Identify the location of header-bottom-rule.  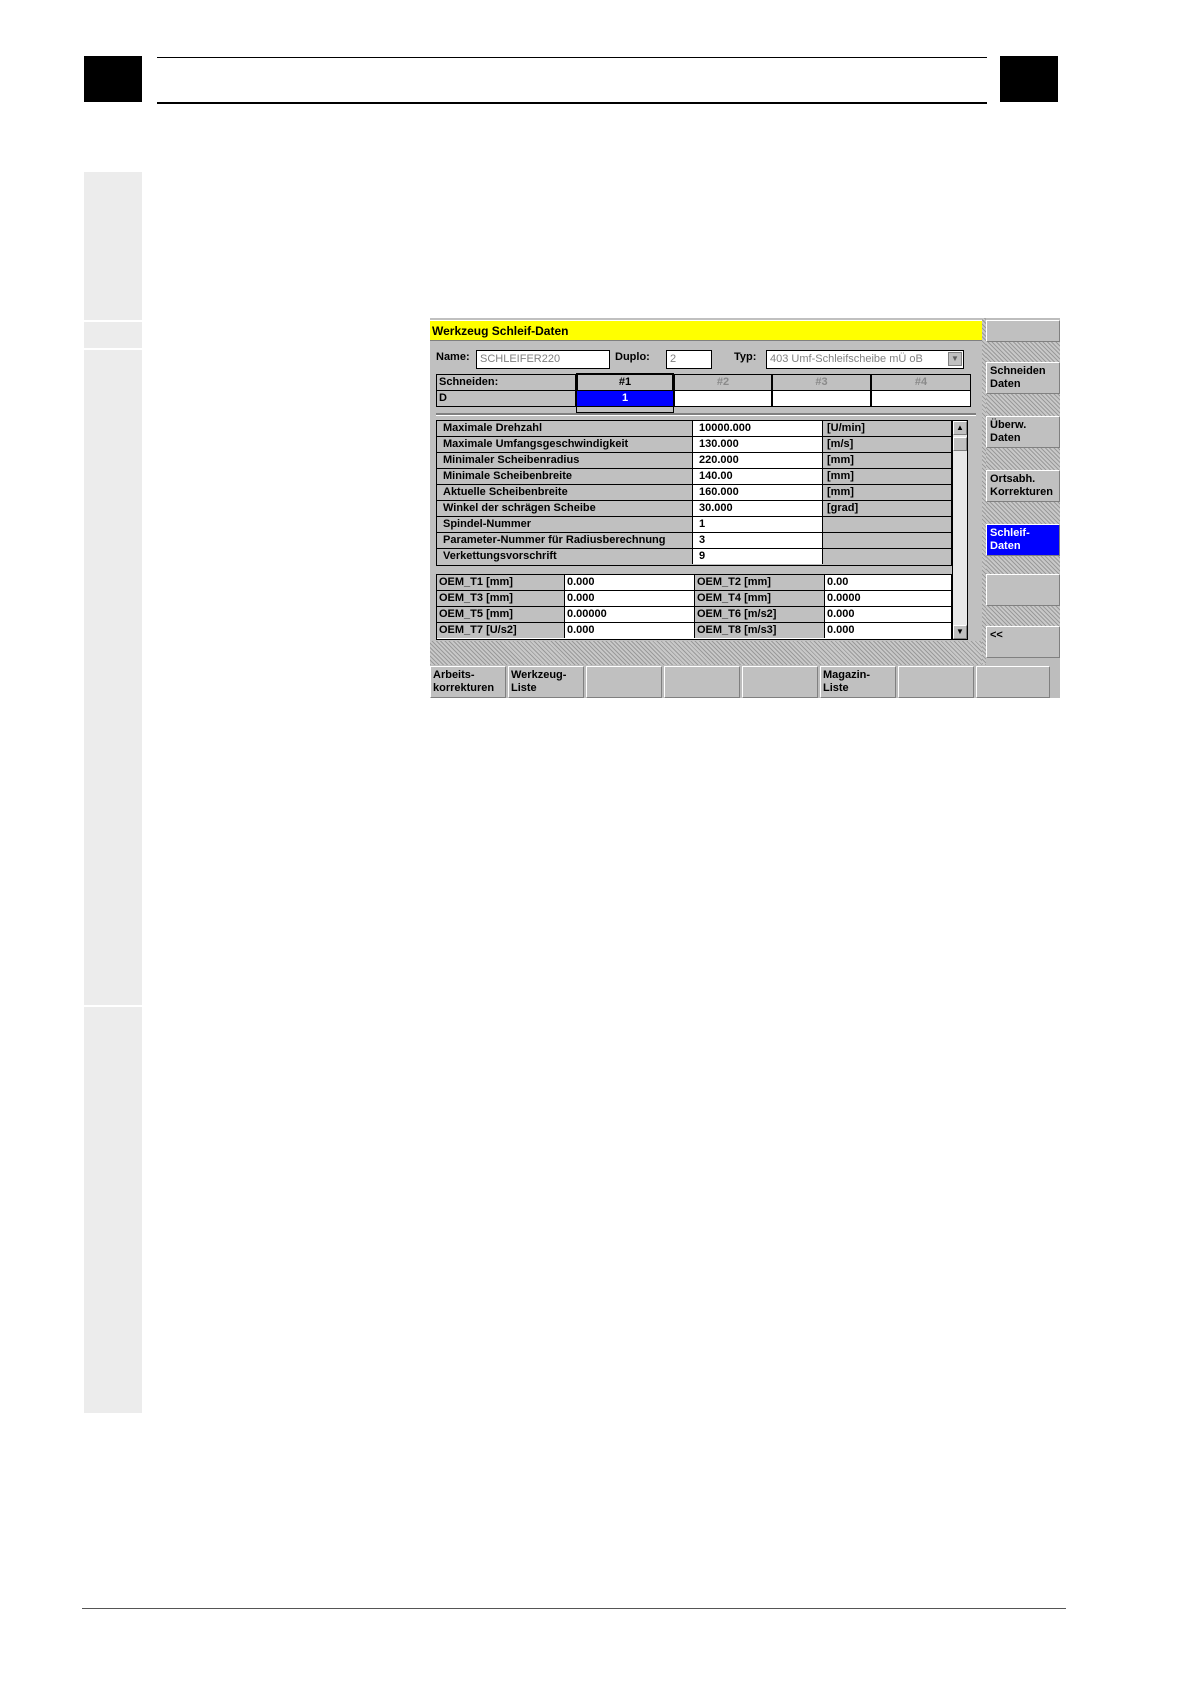
(572, 103).